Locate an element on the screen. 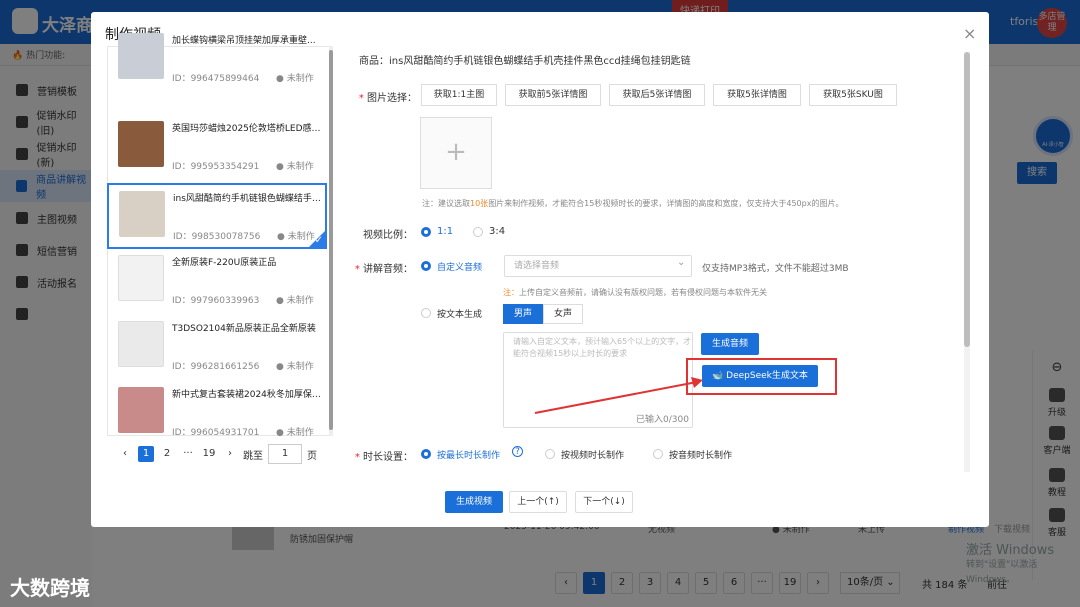  duration-longest-radio is located at coordinates (426, 454).